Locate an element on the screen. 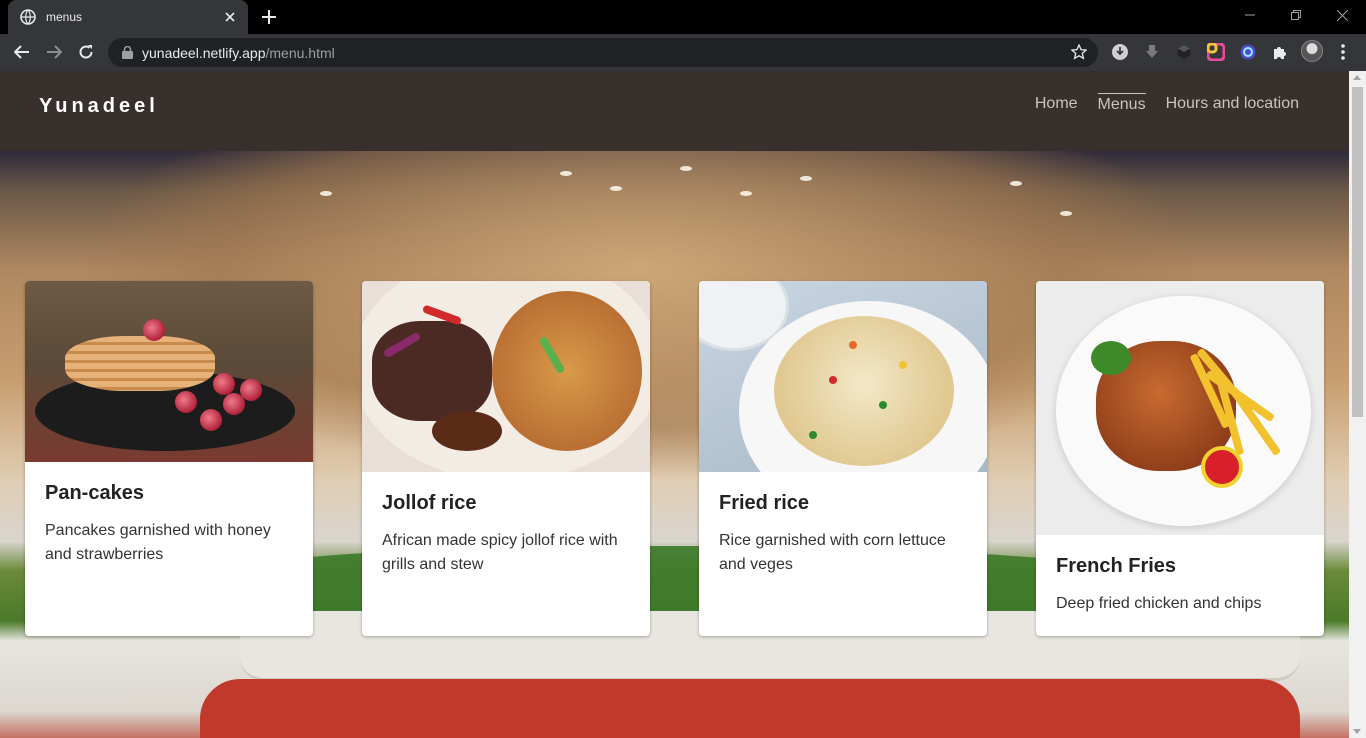 The image size is (1366, 738). card-title: Jollof rice is located at coordinates (429, 503).